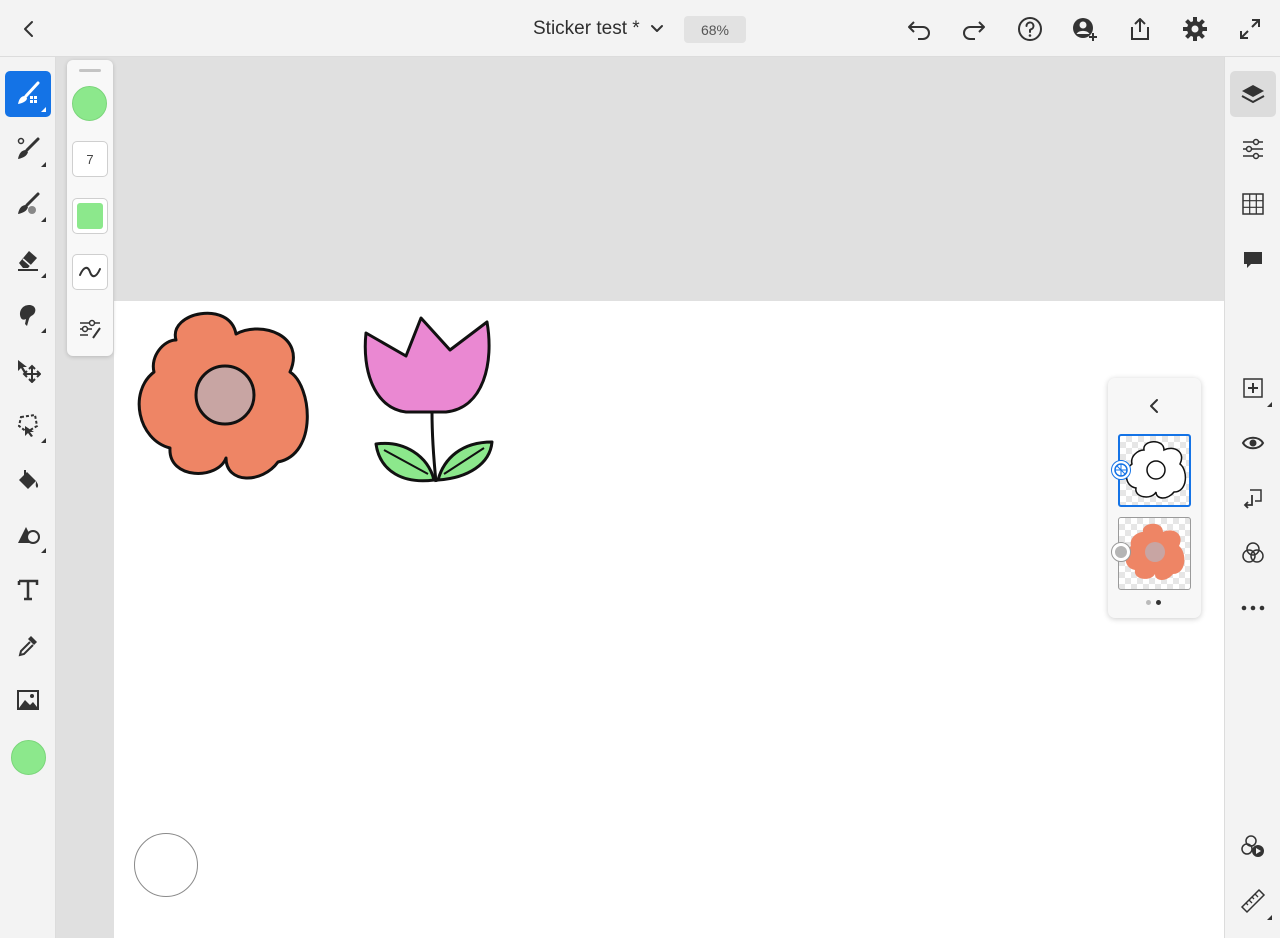  Describe the element at coordinates (1140, 29) in the screenshot. I see `share-button` at that location.